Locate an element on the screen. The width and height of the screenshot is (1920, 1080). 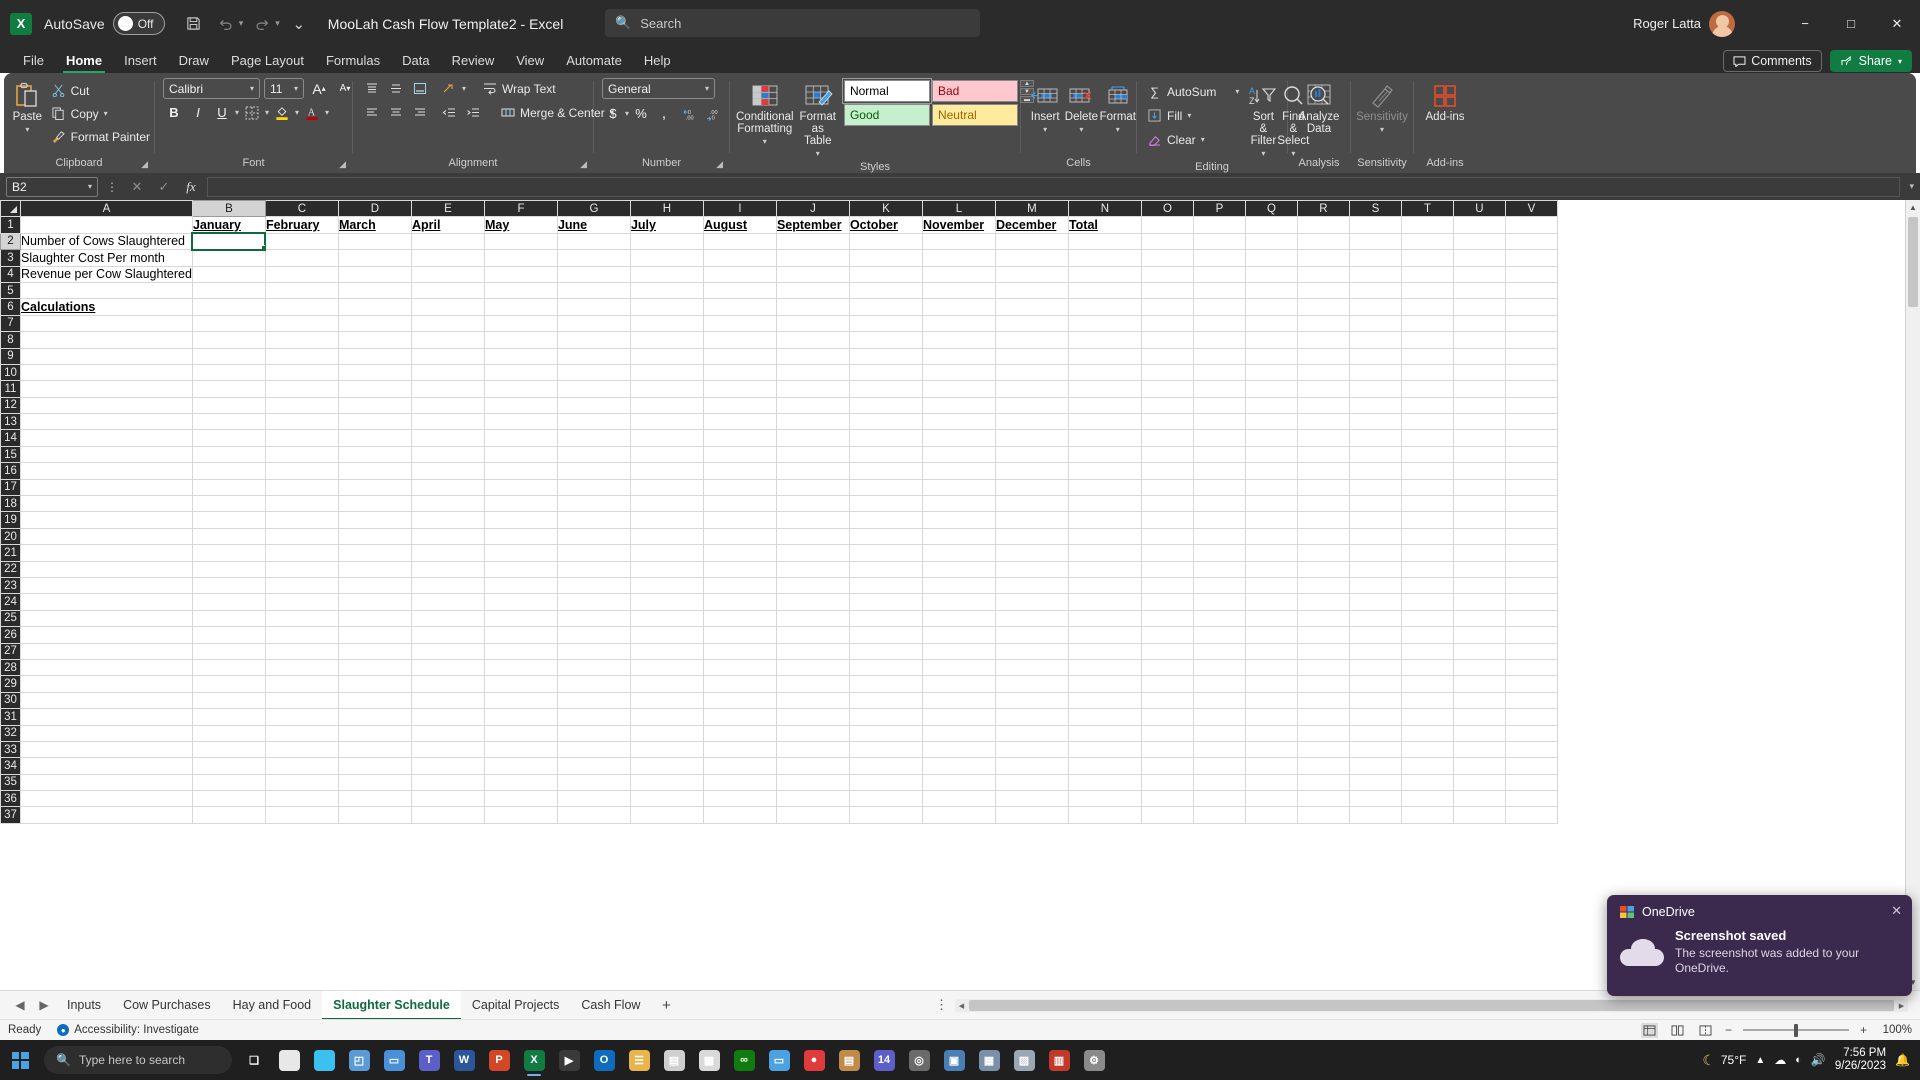
toast-close-icon: ✕ is located at coordinates (1896, 911).